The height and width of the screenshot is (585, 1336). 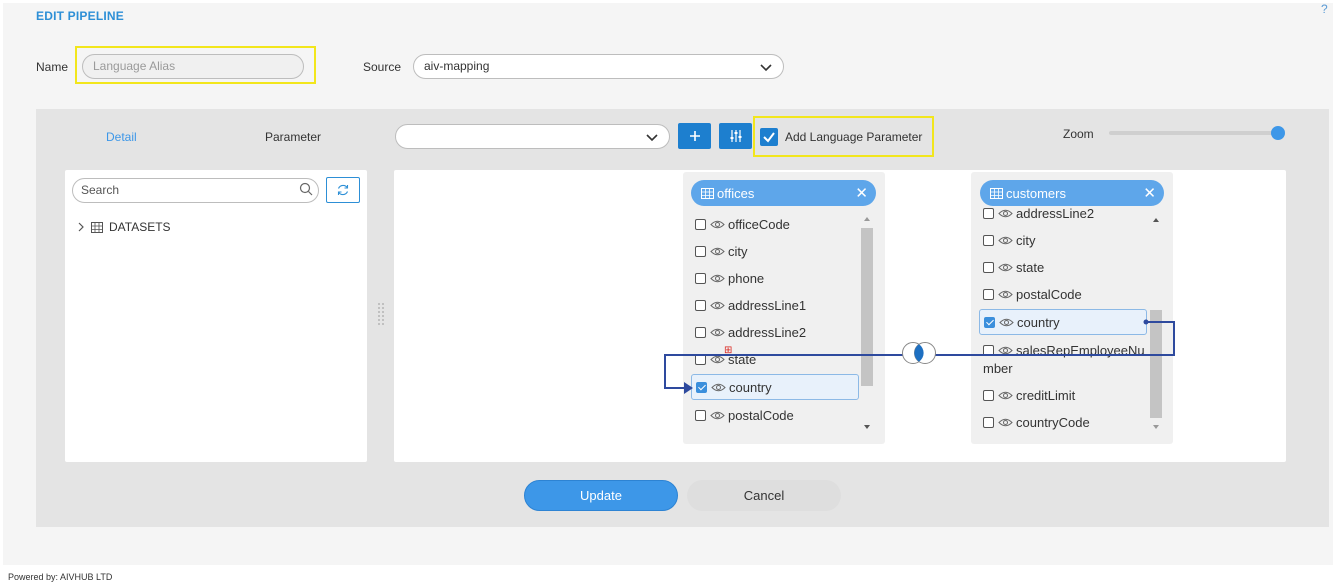 I want to click on add-language-param-checkbox, so click(x=769, y=137).